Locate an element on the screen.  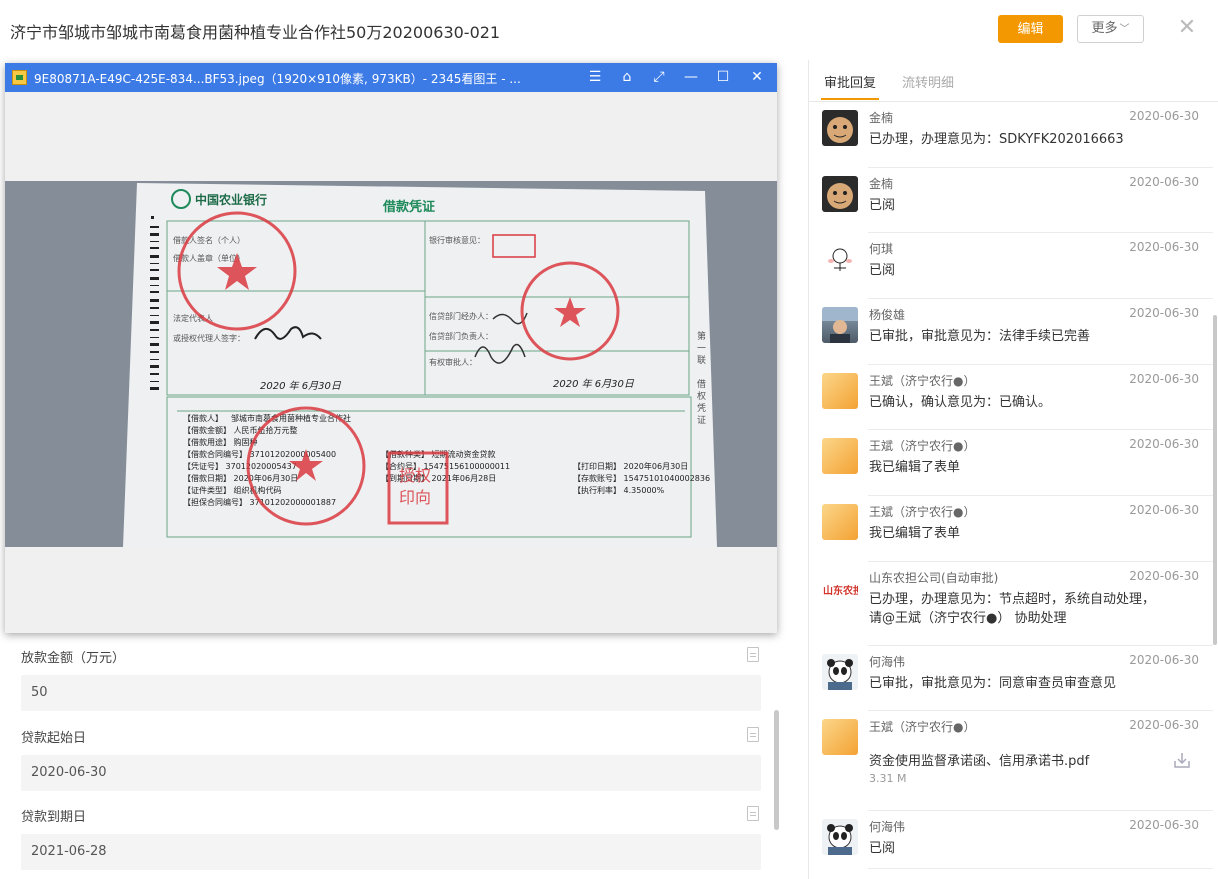
shirt-icon: ⌂ is located at coordinates (627, 77).